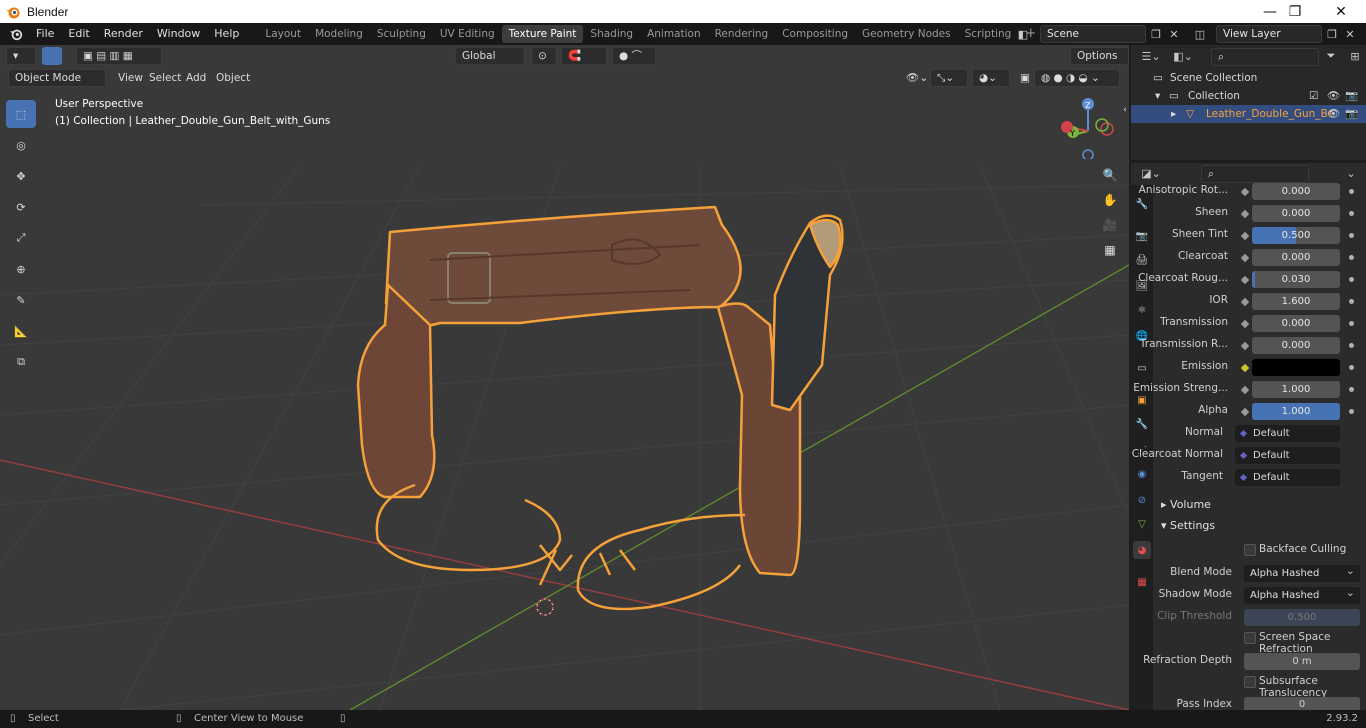 Image resolution: width=1366 pixels, height=728 pixels. What do you see at coordinates (45, 34) in the screenshot?
I see `menu-file: File` at bounding box center [45, 34].